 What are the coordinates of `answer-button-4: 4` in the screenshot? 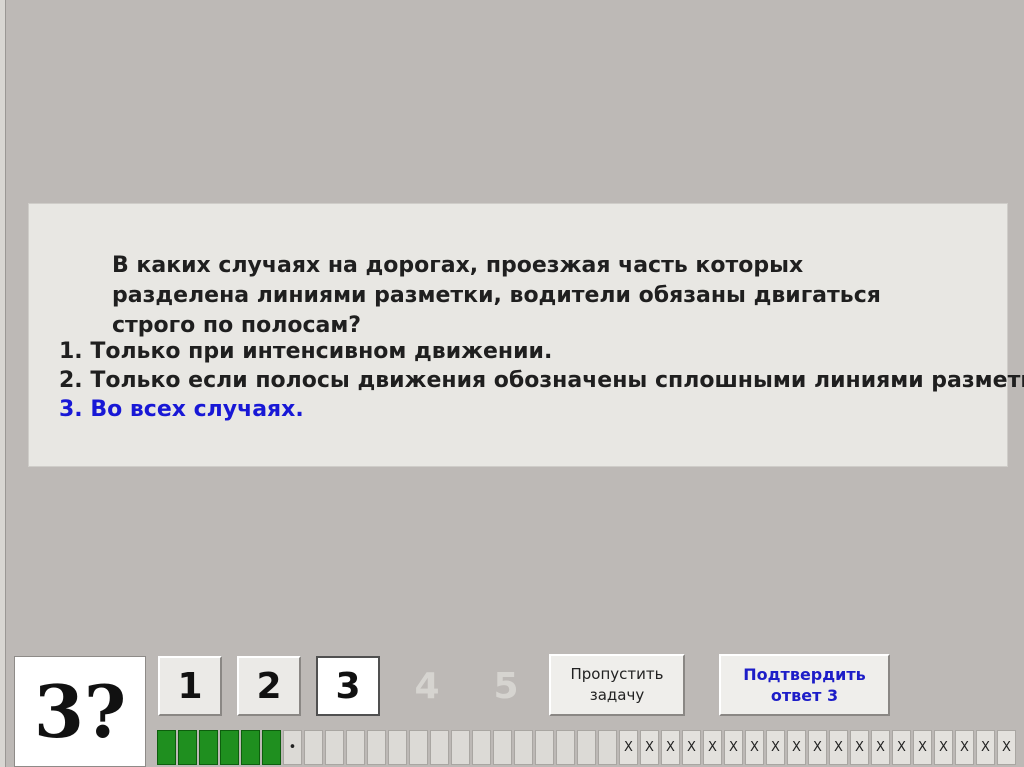 It's located at (427, 686).